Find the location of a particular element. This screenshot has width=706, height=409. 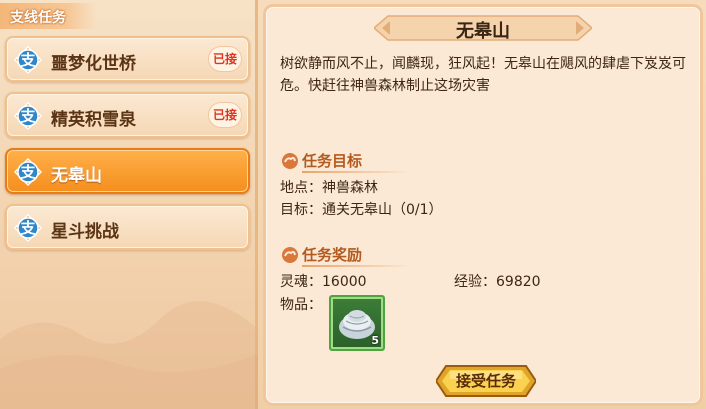

target-value: 通关无皋山（0/1） is located at coordinates (382, 210).